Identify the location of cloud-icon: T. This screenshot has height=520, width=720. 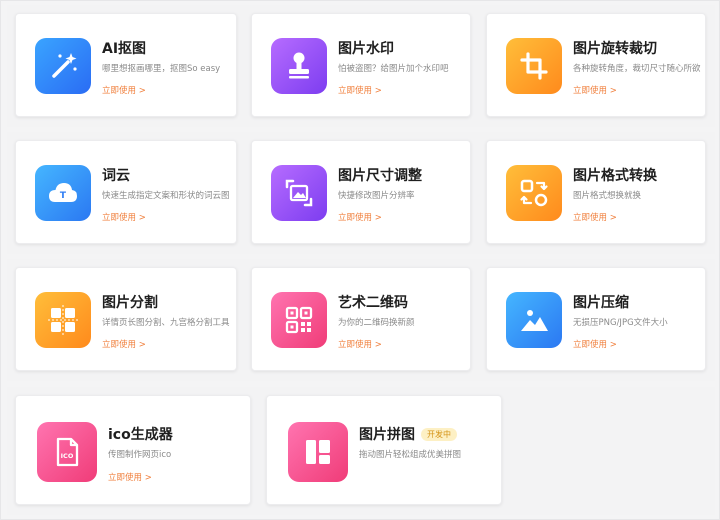
(63, 193).